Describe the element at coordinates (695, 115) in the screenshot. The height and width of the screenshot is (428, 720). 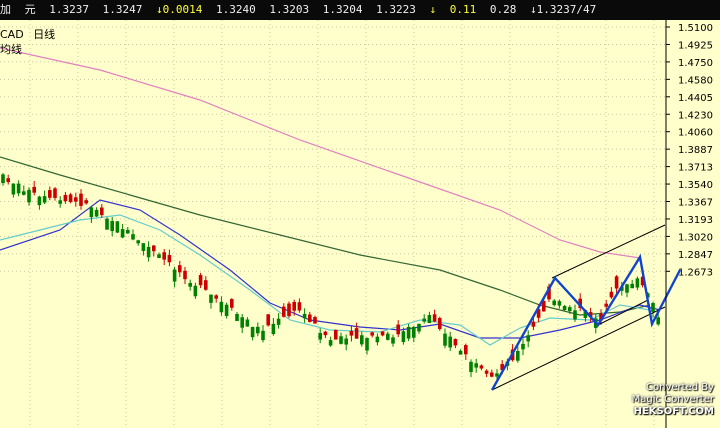
I see `axis-tick-label: 1.4230` at that location.